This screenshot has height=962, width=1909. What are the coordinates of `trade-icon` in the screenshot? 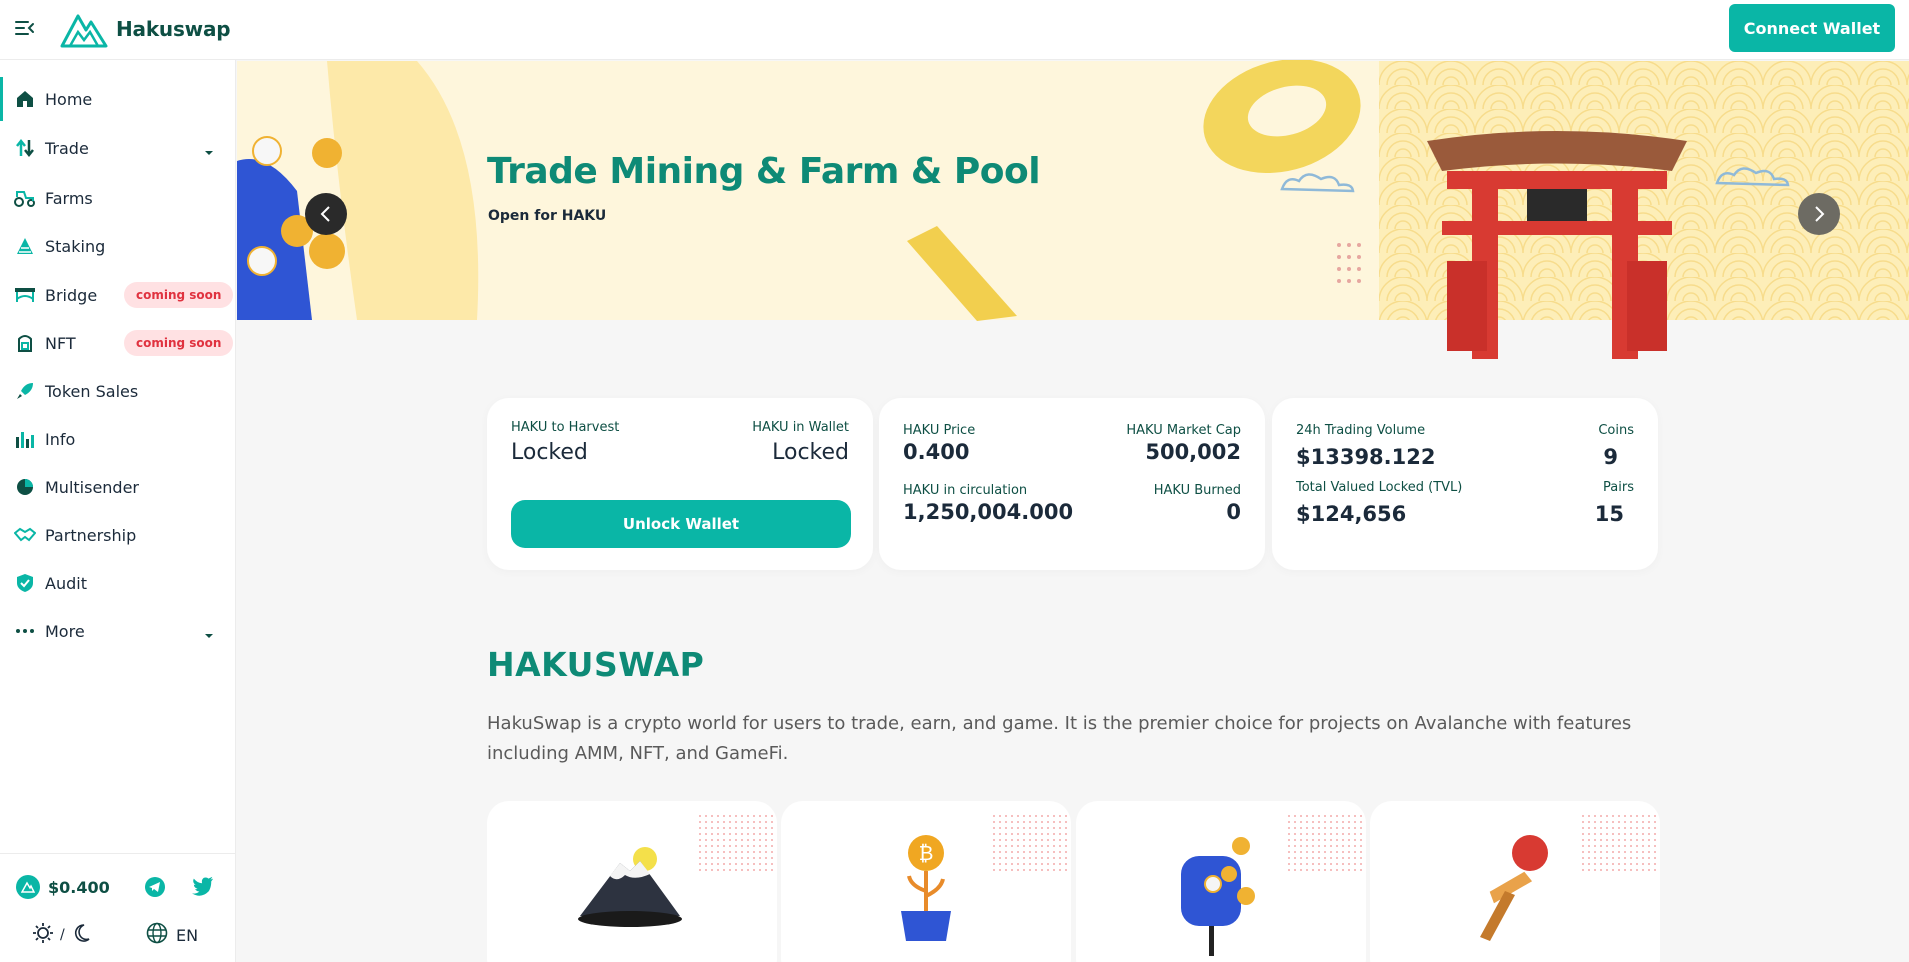 It's located at (25, 148).